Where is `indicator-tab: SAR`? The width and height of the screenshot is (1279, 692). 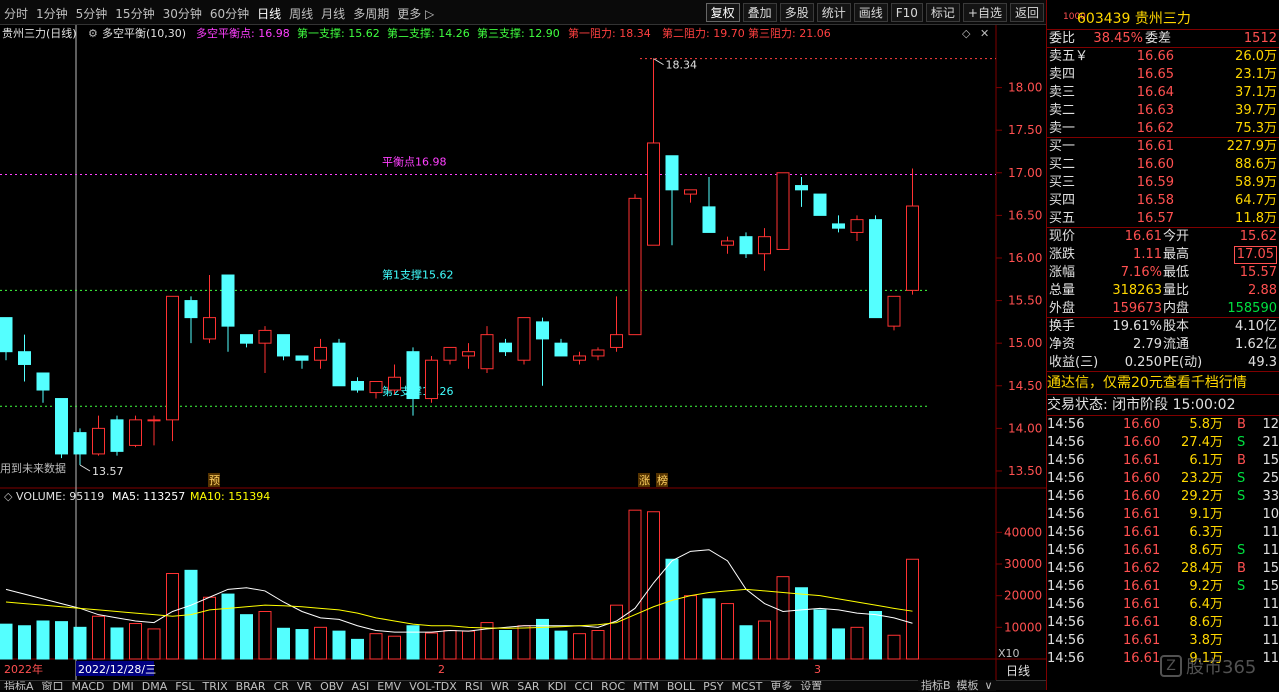
indicator-tab: SAR is located at coordinates (528, 685).